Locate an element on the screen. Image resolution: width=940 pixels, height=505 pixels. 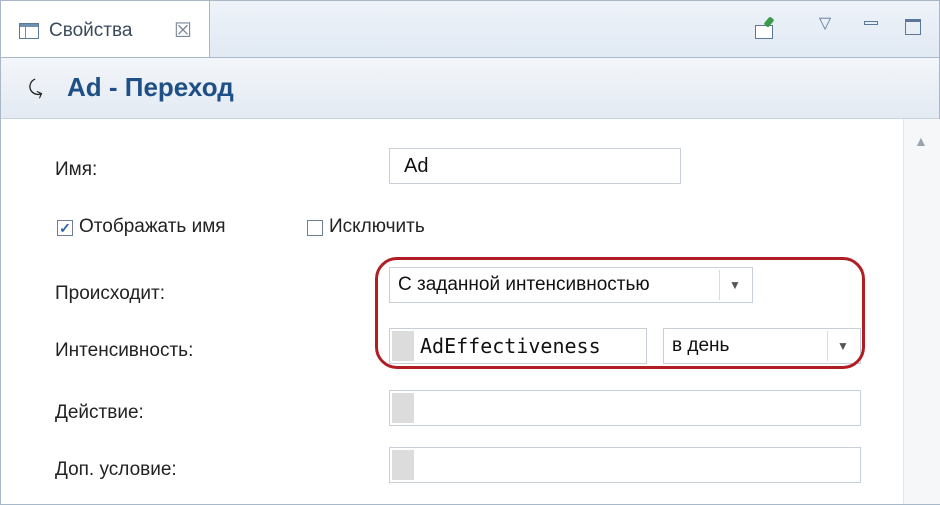
show-name-label: Отображать имя is located at coordinates (152, 226).